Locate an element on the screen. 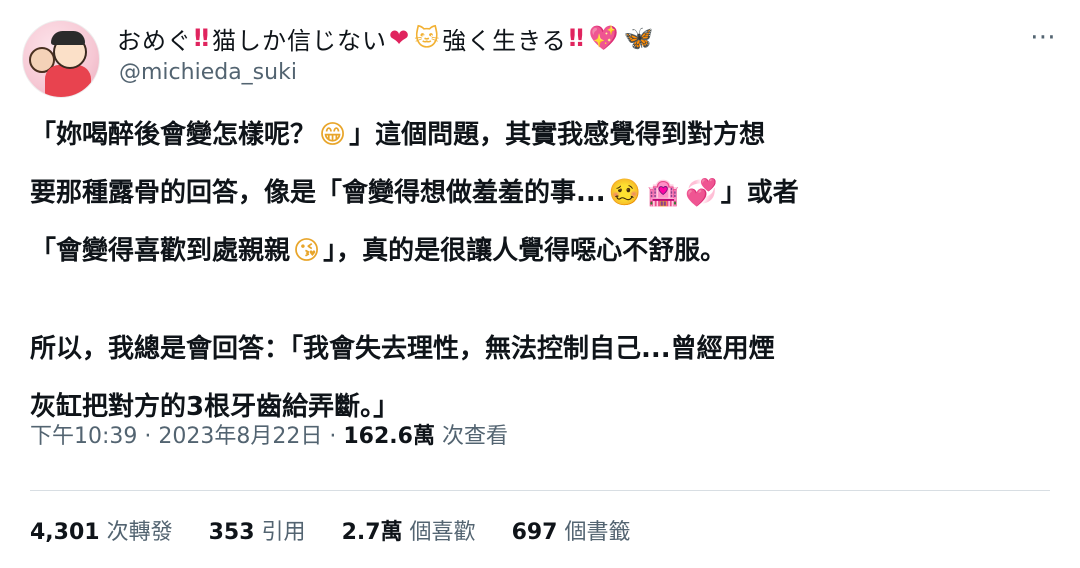  divider is located at coordinates (540, 490).